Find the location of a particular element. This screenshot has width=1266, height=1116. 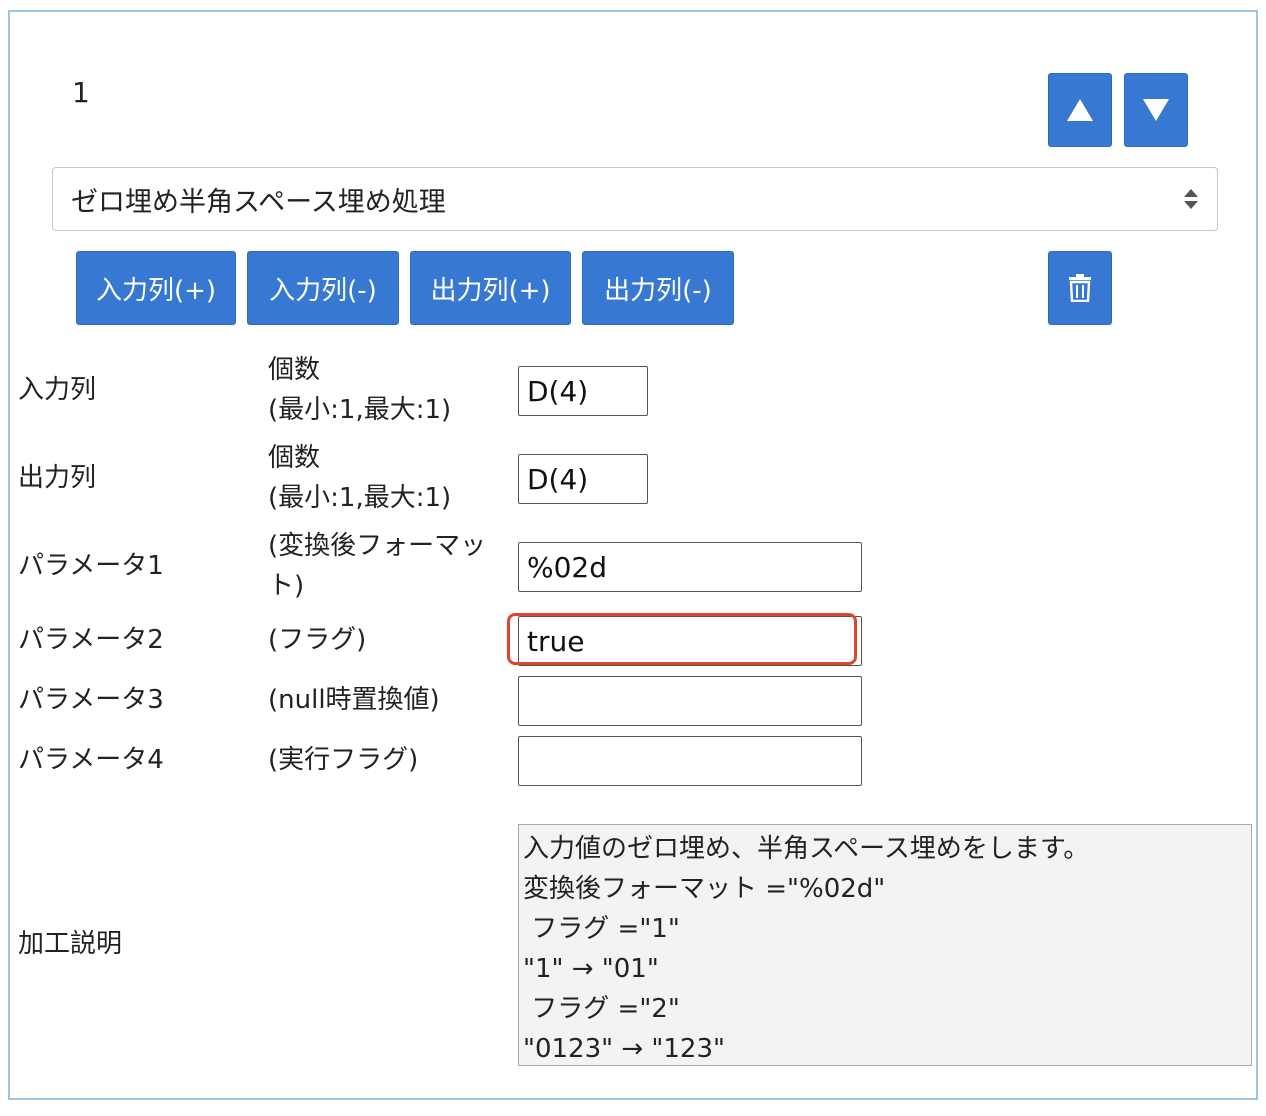

output-column-label: 出力列 is located at coordinates (57, 478).